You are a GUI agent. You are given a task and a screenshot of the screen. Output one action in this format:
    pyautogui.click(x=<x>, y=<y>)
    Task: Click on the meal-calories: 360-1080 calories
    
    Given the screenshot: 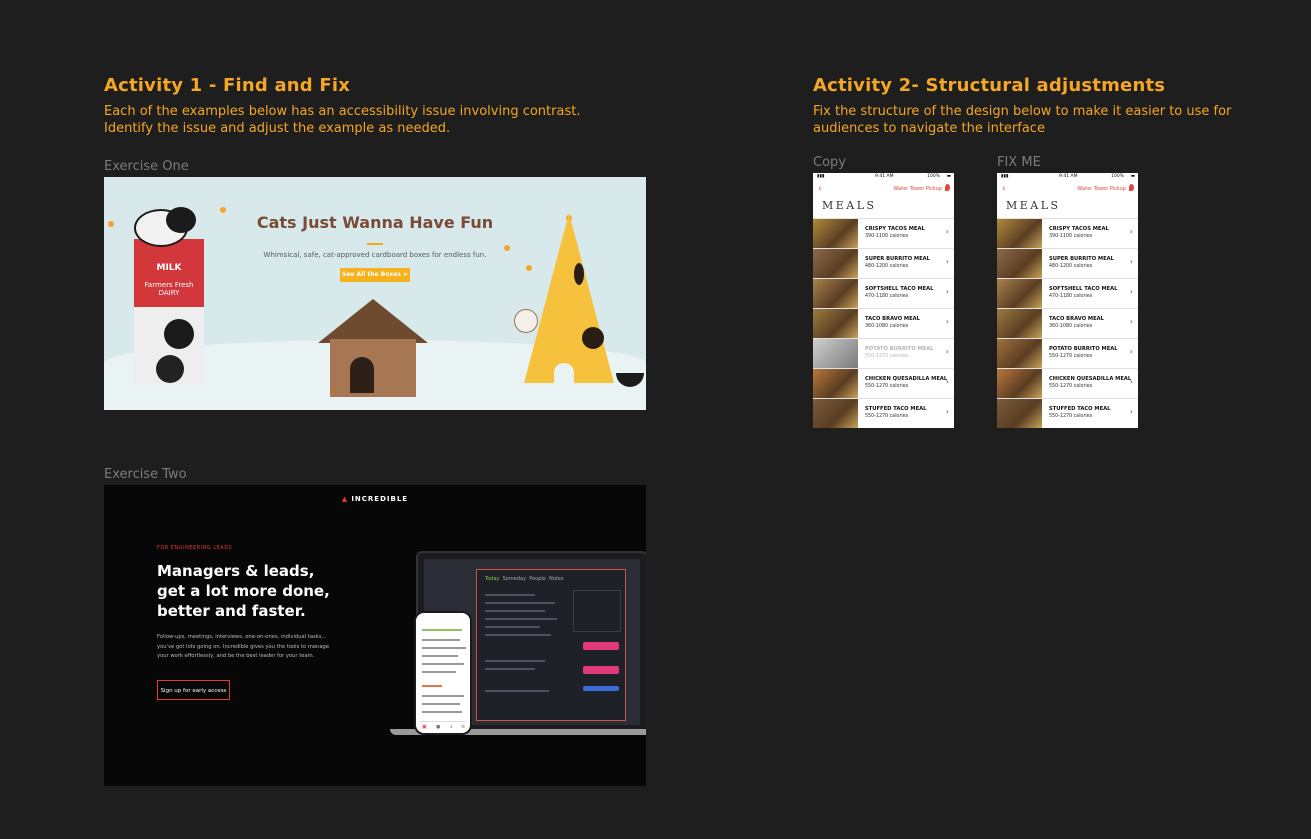 What is the action you would take?
    pyautogui.click(x=887, y=326)
    